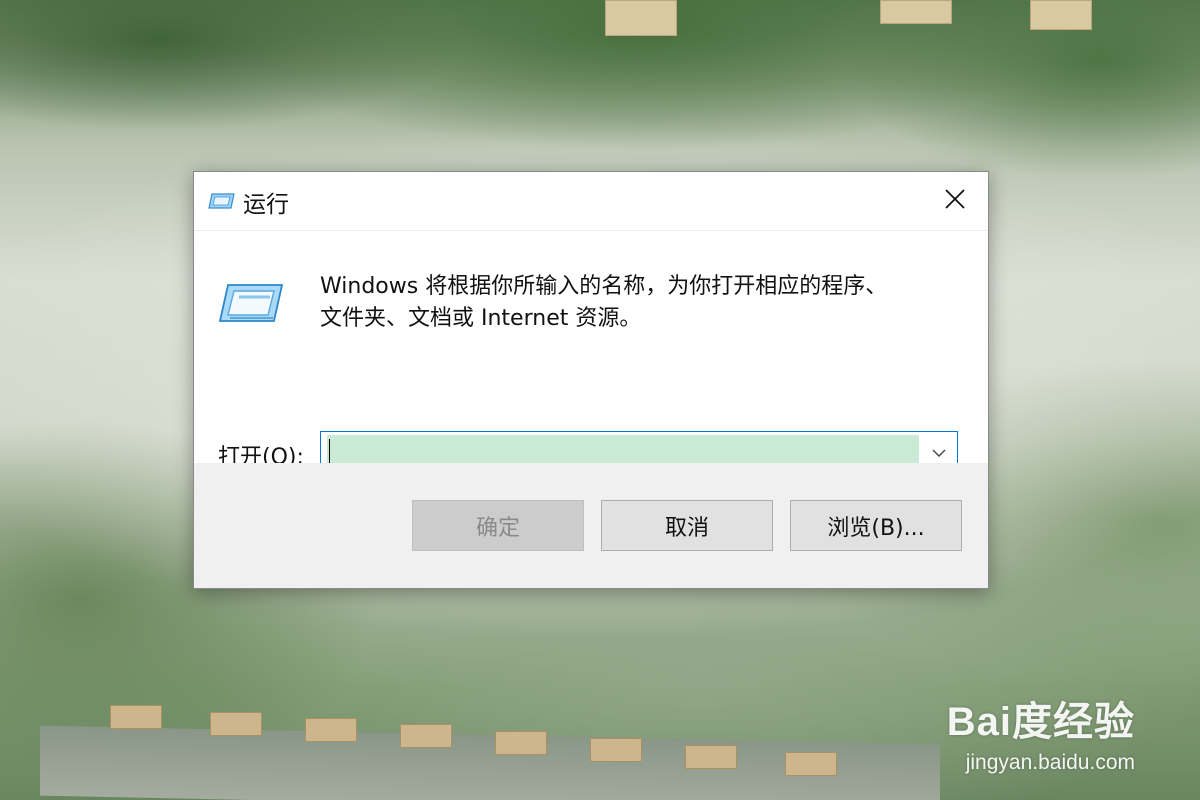 The image size is (1200, 800). What do you see at coordinates (1050, 762) in the screenshot?
I see `watermark-url: jingyan.baidu.com` at bounding box center [1050, 762].